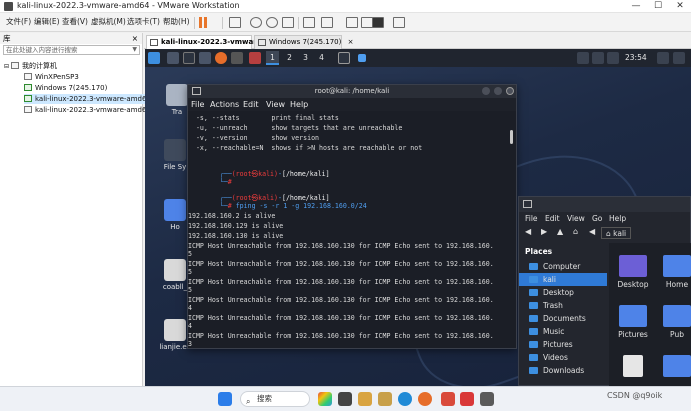 The height and width of the screenshot is (411, 691). What do you see at coordinates (65, 88) in the screenshot?
I see `tree-vm-item: Windows 7(245.170)` at bounding box center [65, 88].